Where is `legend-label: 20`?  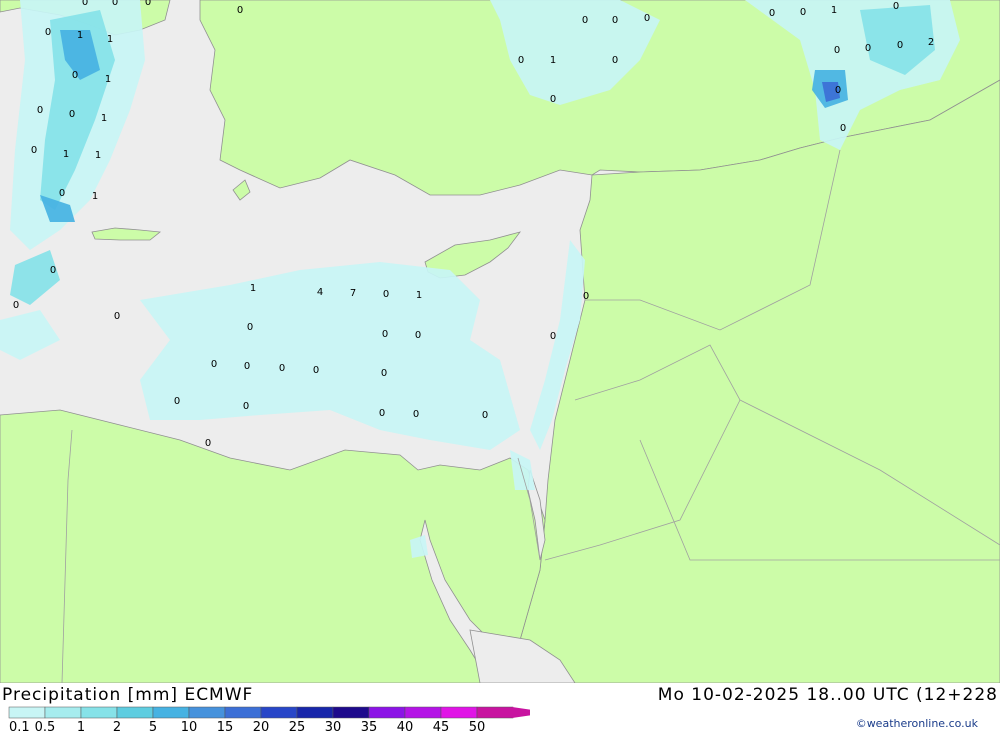 legend-label: 20 is located at coordinates (261, 726).